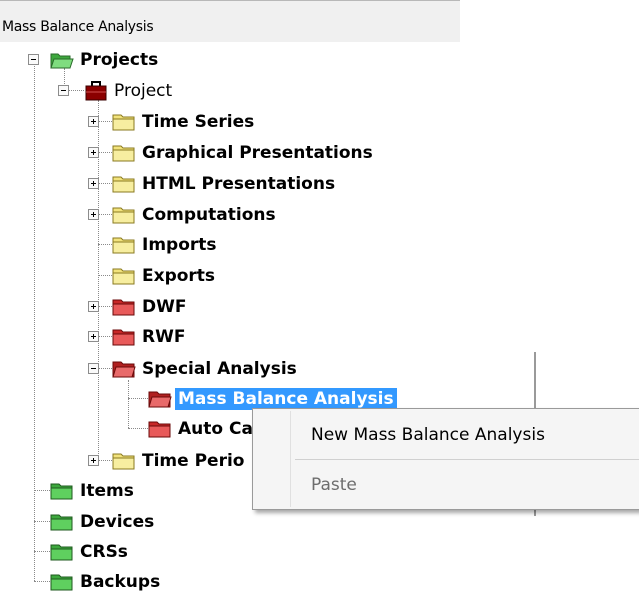 The image size is (639, 594). Describe the element at coordinates (225, 184) in the screenshot. I see `tree-node-html-presentations: HTML Presentations` at that location.